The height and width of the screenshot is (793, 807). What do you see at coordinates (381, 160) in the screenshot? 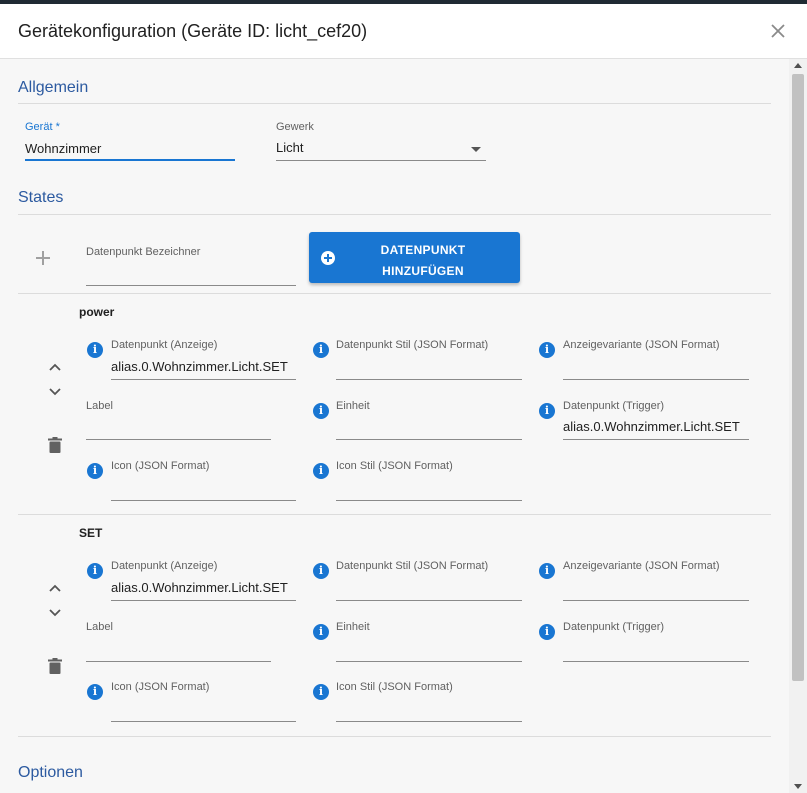
I see `trade-select-underline` at bounding box center [381, 160].